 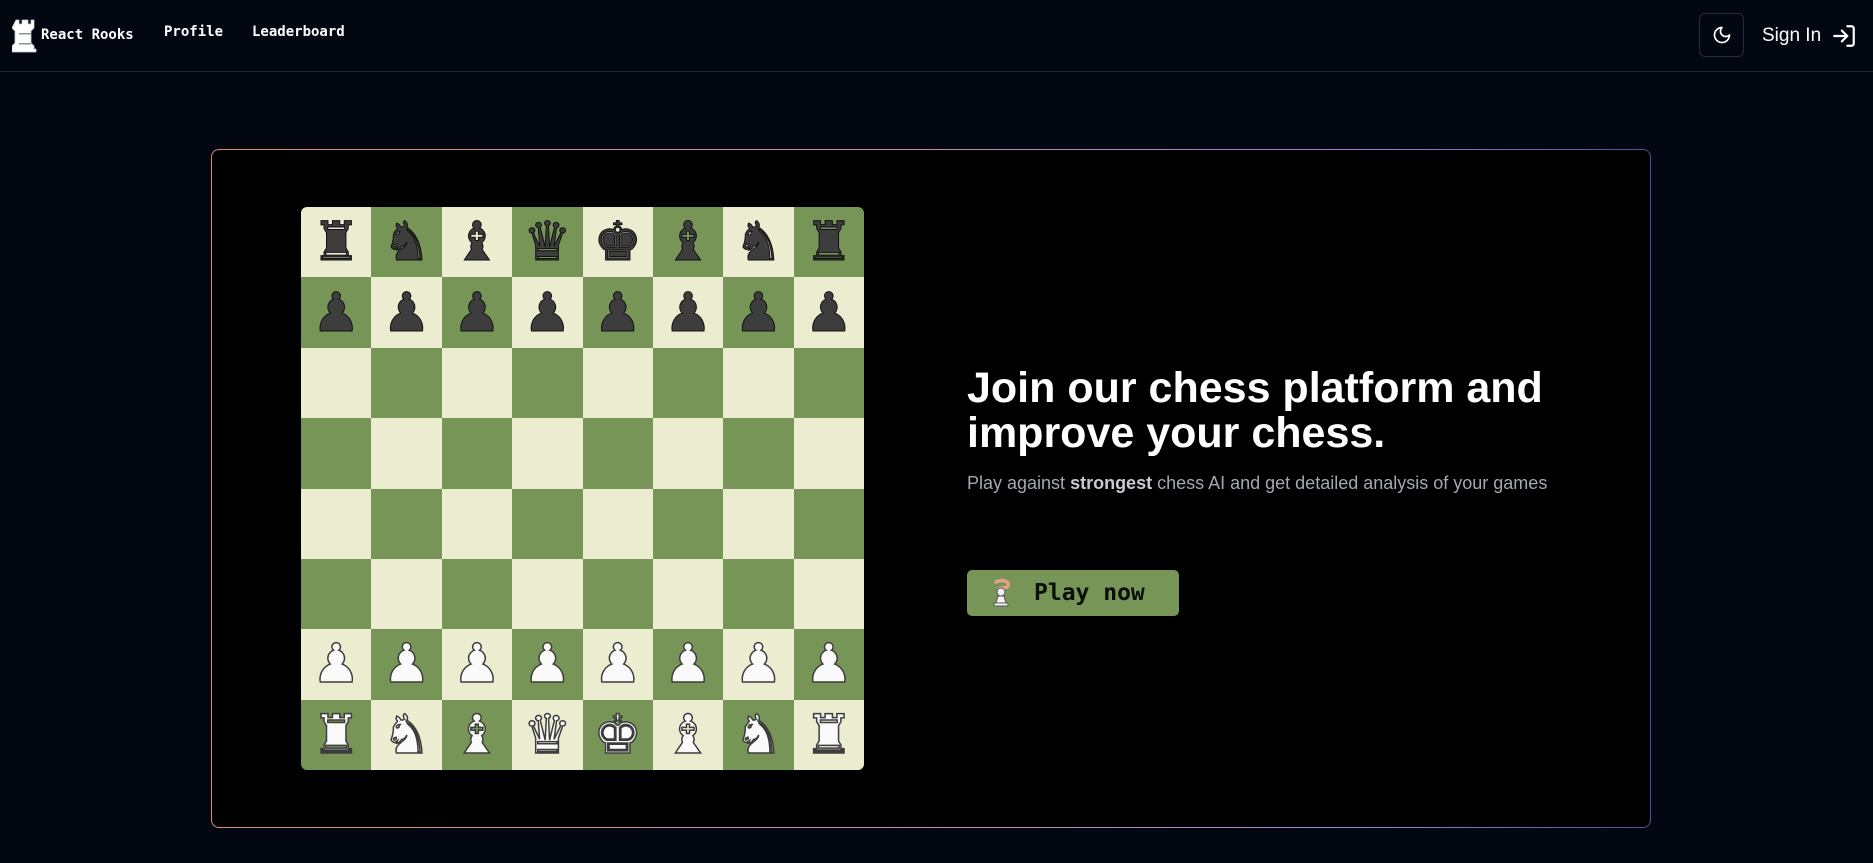 I want to click on square-f5, so click(x=688, y=453).